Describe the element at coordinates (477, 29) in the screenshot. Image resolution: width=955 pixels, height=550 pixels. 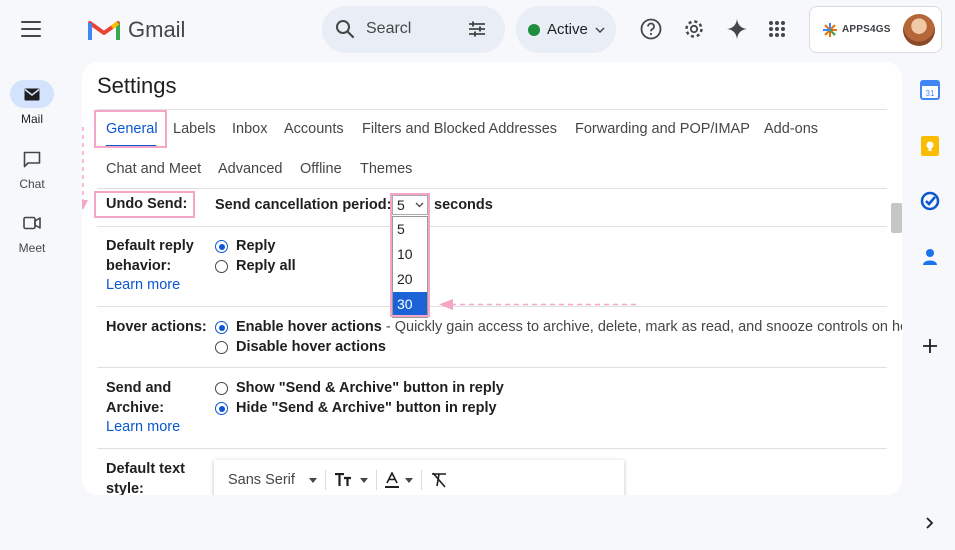
I see `search-options-icon` at that location.